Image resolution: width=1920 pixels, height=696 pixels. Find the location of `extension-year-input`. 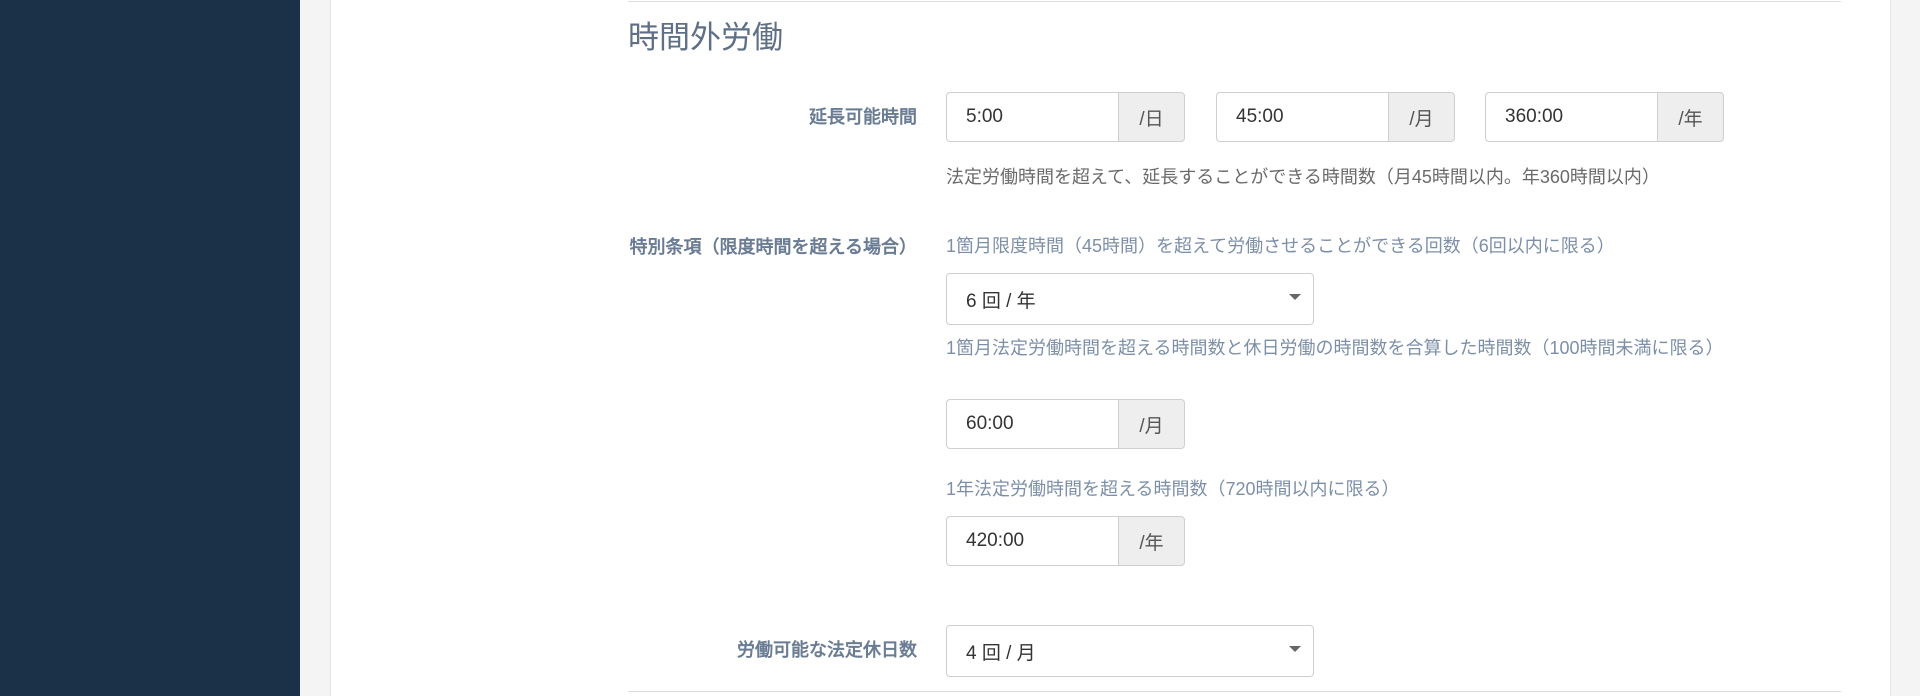

extension-year-input is located at coordinates (1571, 117).